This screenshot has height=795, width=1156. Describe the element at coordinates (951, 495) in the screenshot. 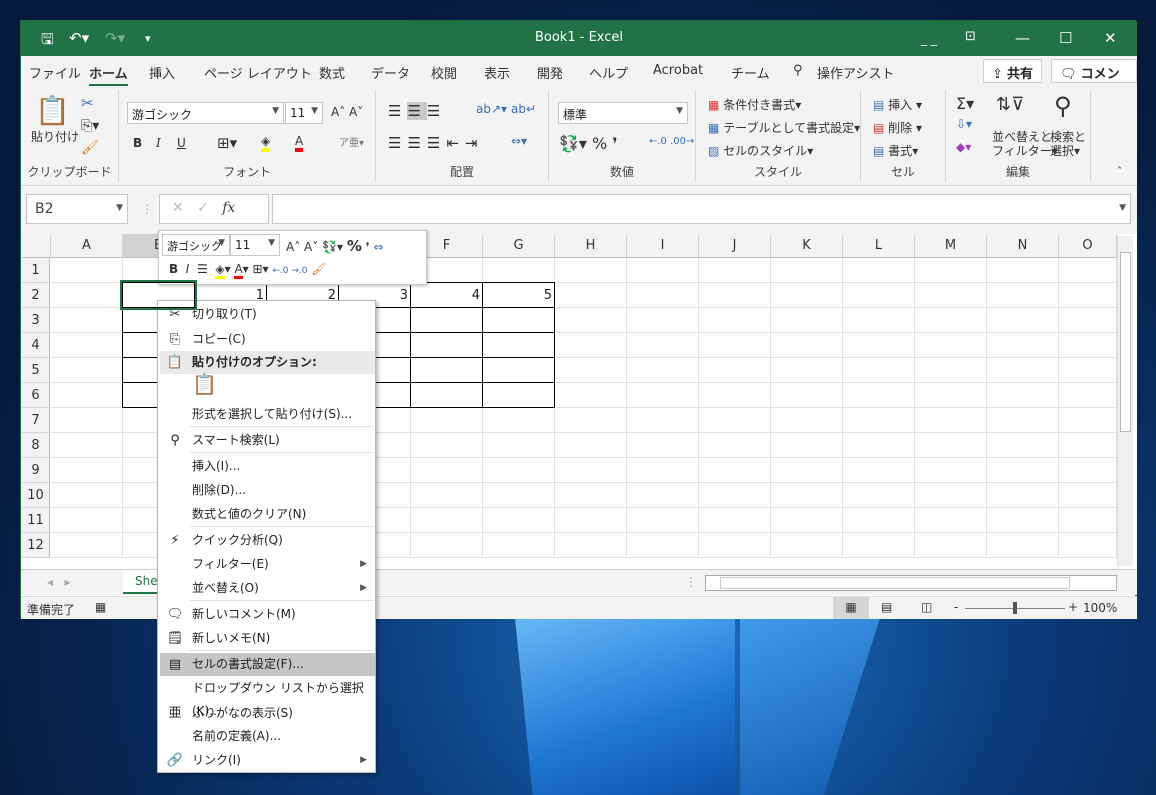

I see `cell-M10` at that location.